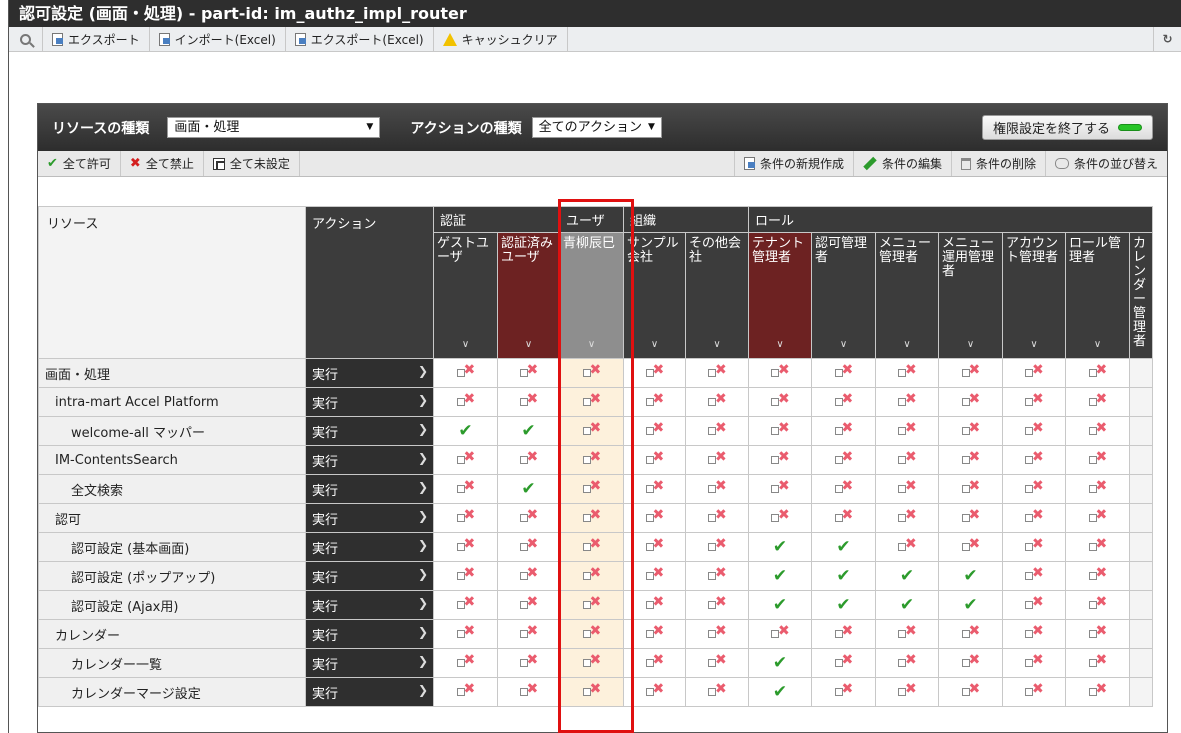  I want to click on resource-name: 認可設定 (基本画面), so click(172, 547).